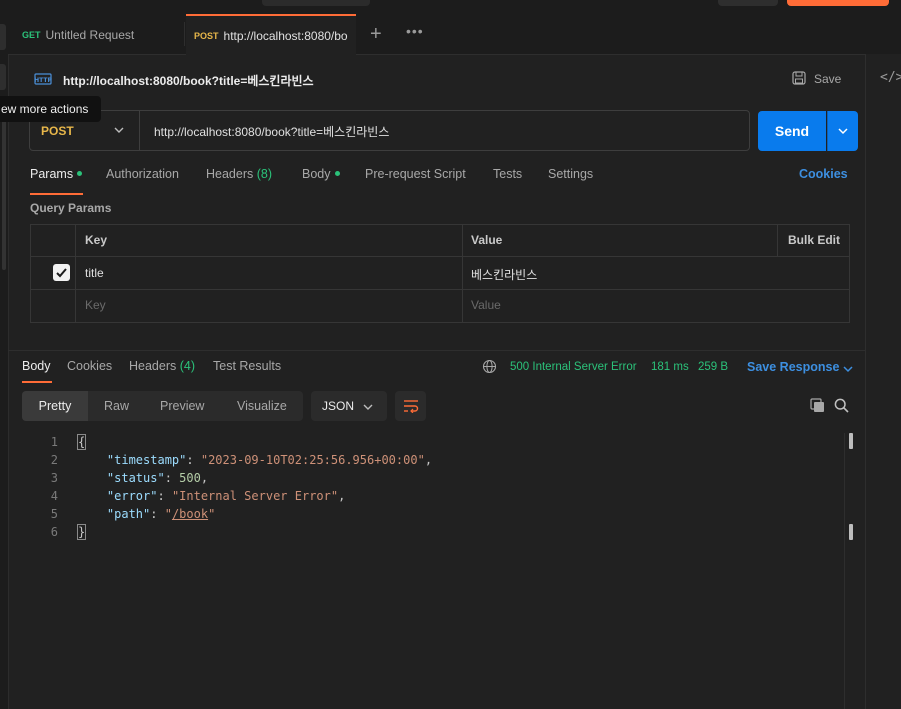  What do you see at coordinates (36, 366) in the screenshot?
I see `response-tab-body: Body` at bounding box center [36, 366].